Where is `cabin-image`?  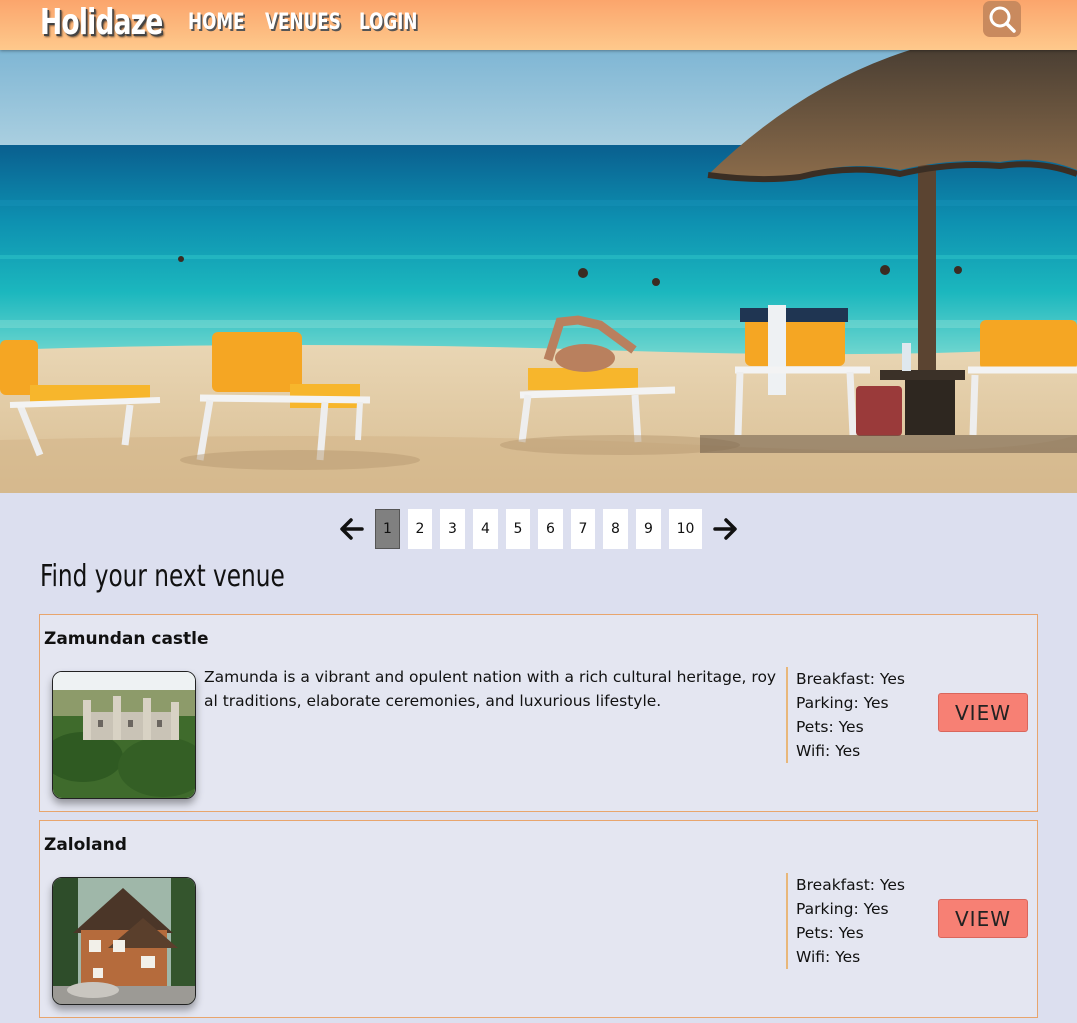 cabin-image is located at coordinates (124, 941).